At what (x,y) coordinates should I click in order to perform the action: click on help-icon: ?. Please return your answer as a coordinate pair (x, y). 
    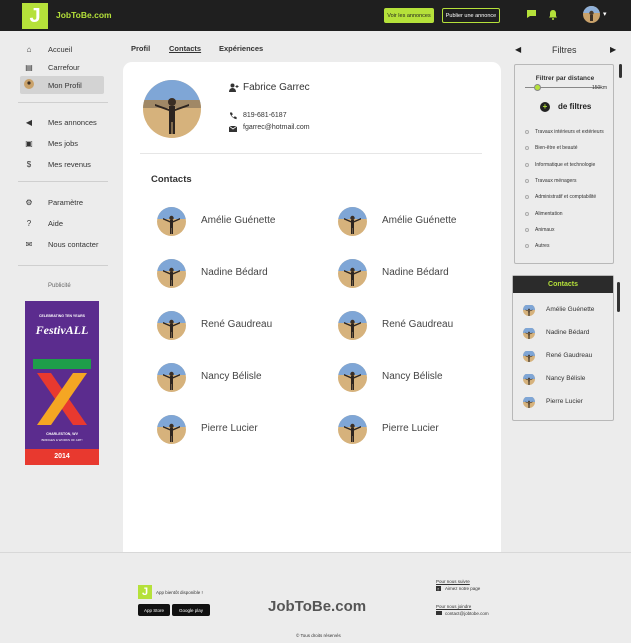
    Looking at the image, I should click on (29, 223).